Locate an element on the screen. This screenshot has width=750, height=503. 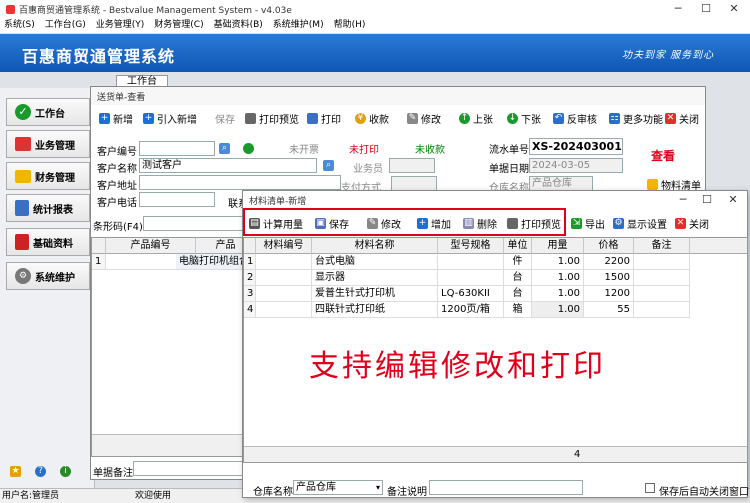
materials-add-button: + 增加 is located at coordinates (434, 223).